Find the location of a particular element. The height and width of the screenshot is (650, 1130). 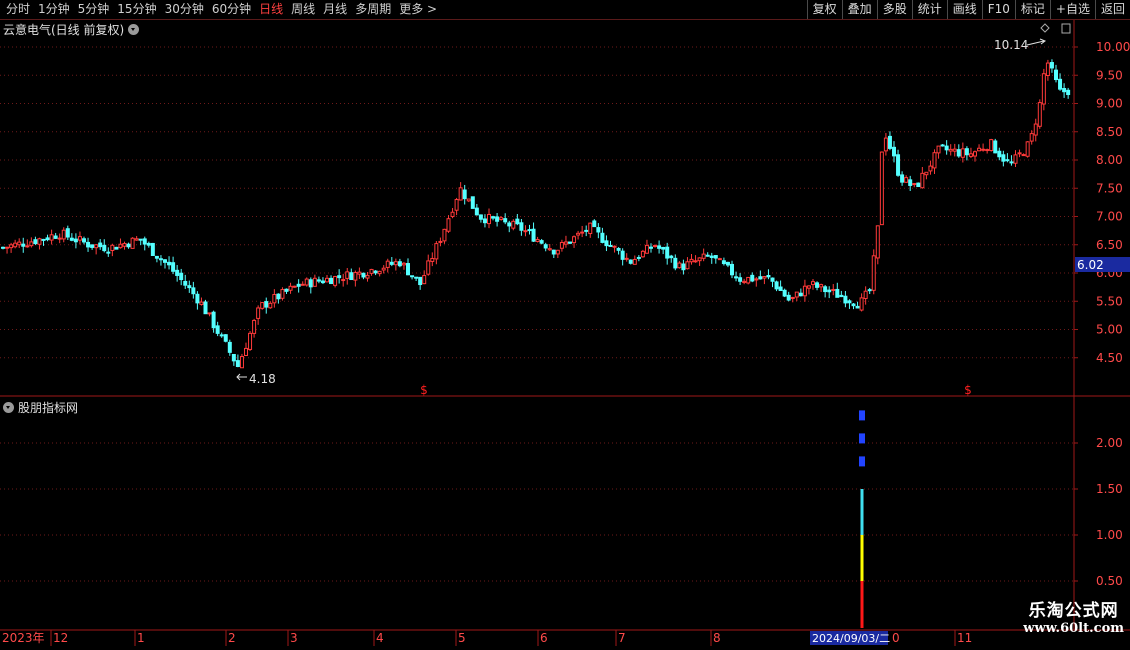

watermark: 乐淘公式网 www.60lt.com is located at coordinates (1073, 616).